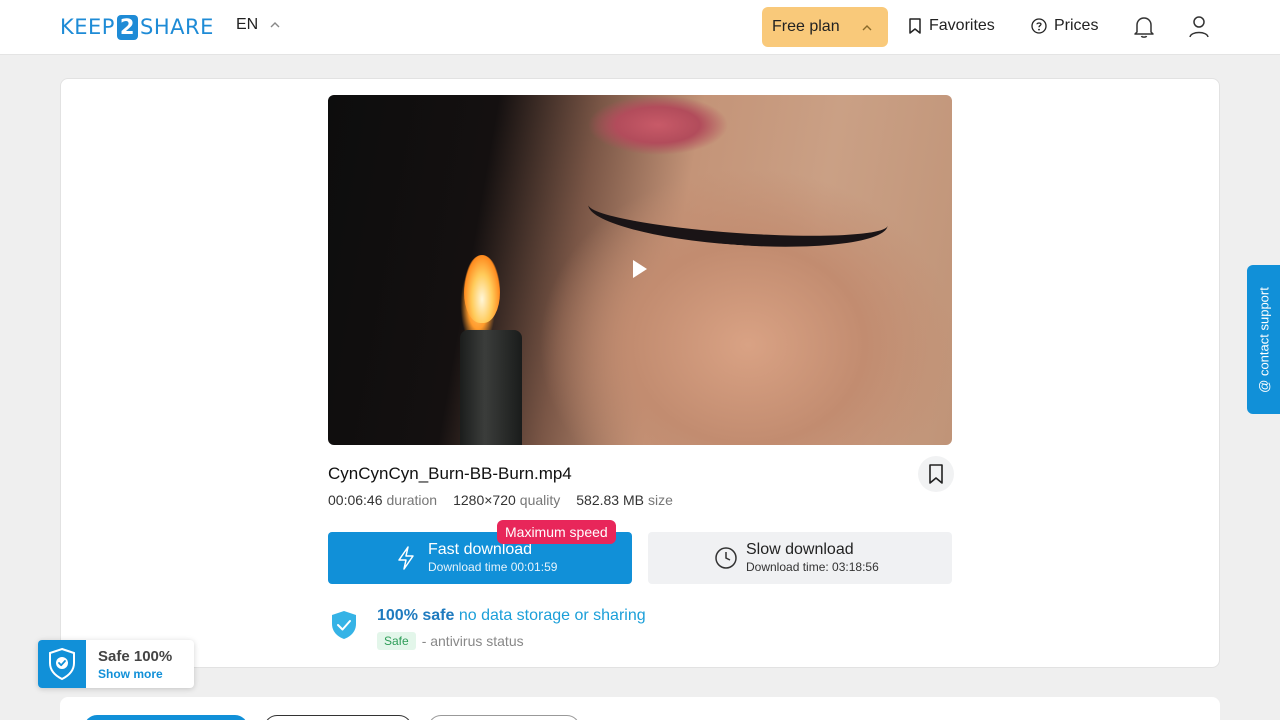 The image size is (1280, 720). What do you see at coordinates (540, 500) in the screenshot?
I see `quality-label: quality` at bounding box center [540, 500].